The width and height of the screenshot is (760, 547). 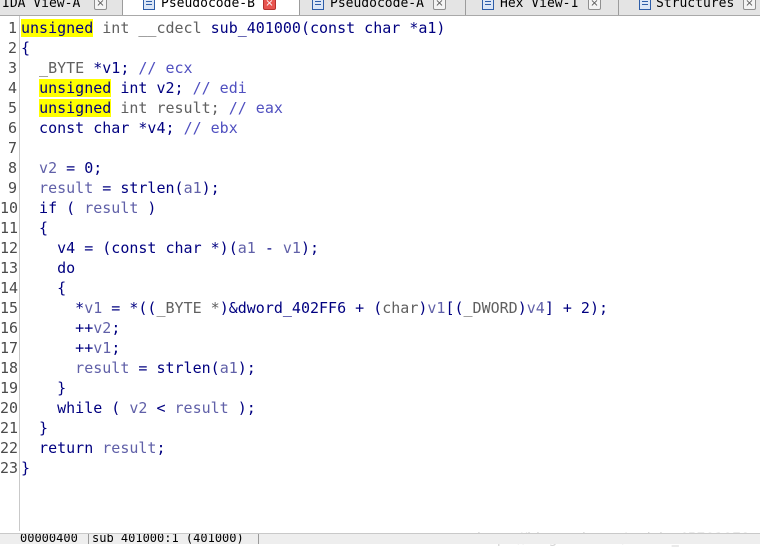 I want to click on code-line: 6 const char *v4; // ebx, so click(x=380, y=128).